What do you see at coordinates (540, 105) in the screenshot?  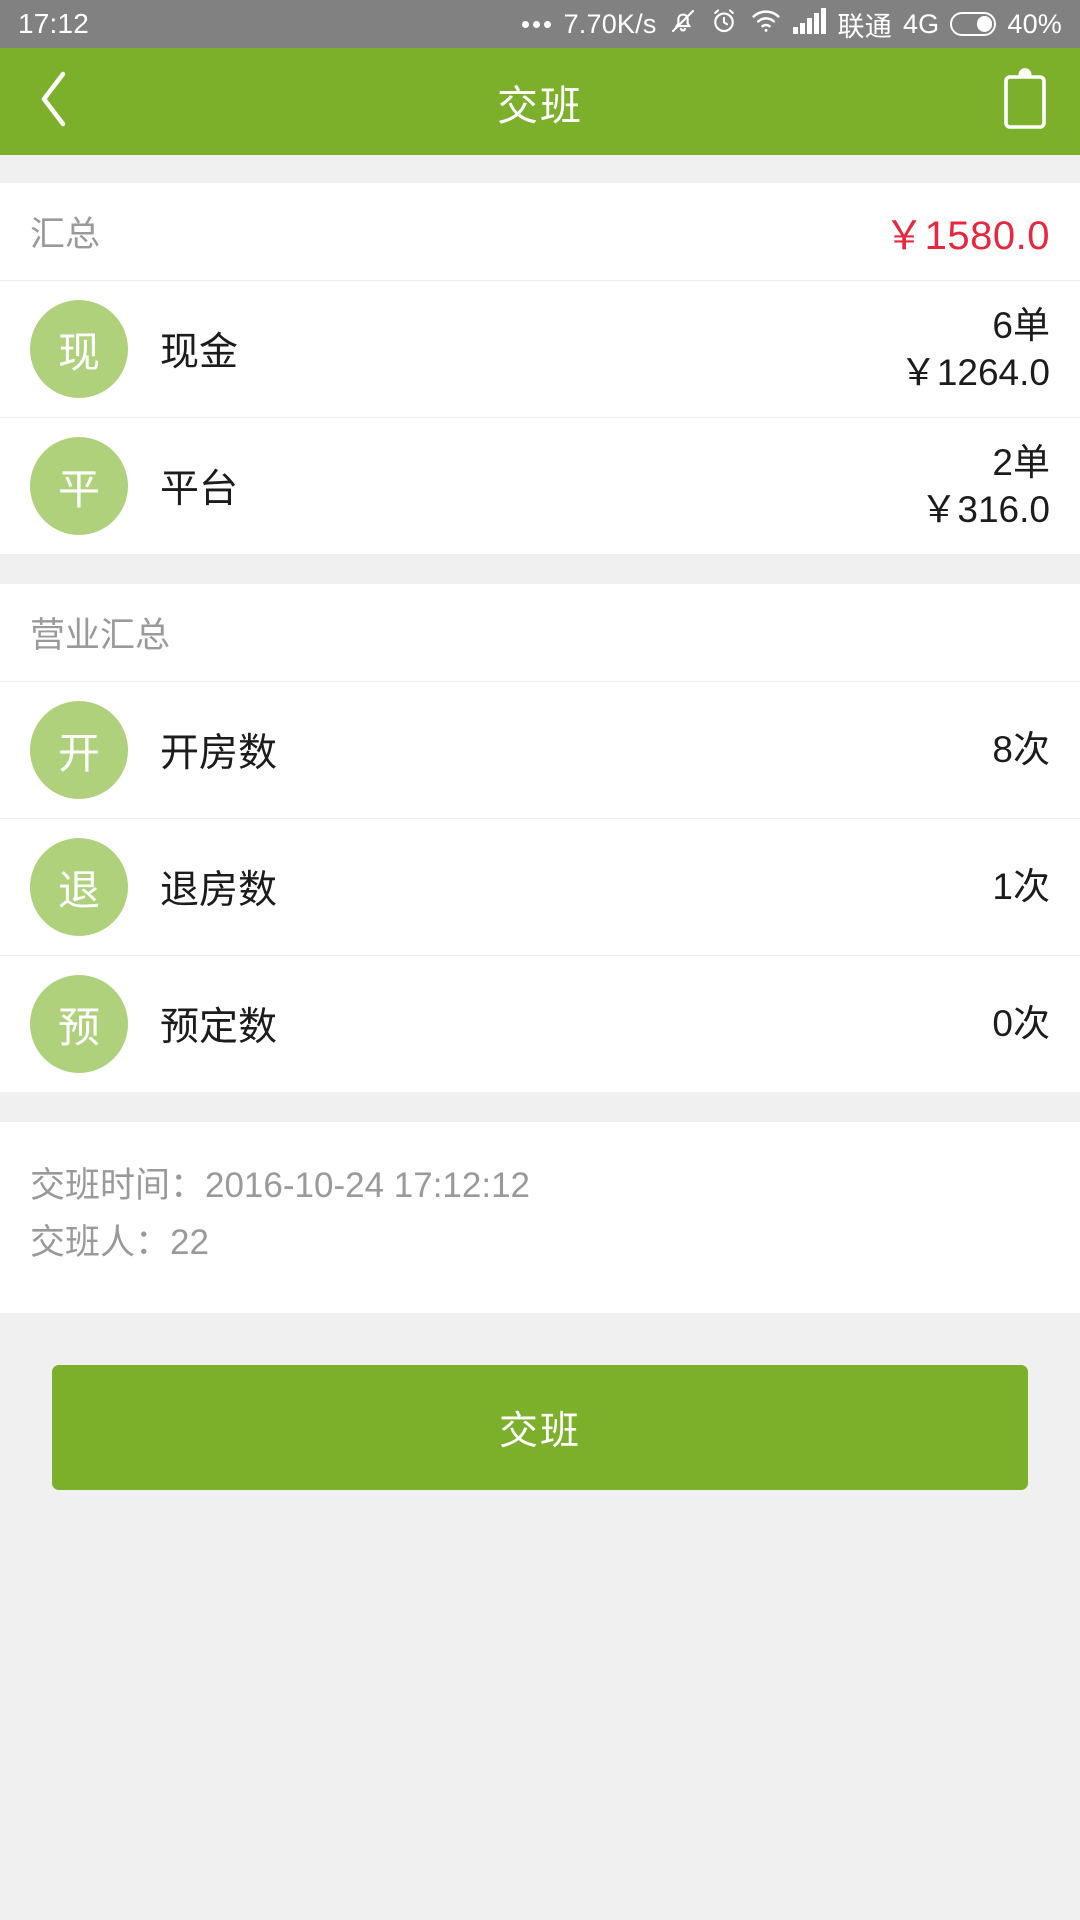 I see `page-title: 交班` at bounding box center [540, 105].